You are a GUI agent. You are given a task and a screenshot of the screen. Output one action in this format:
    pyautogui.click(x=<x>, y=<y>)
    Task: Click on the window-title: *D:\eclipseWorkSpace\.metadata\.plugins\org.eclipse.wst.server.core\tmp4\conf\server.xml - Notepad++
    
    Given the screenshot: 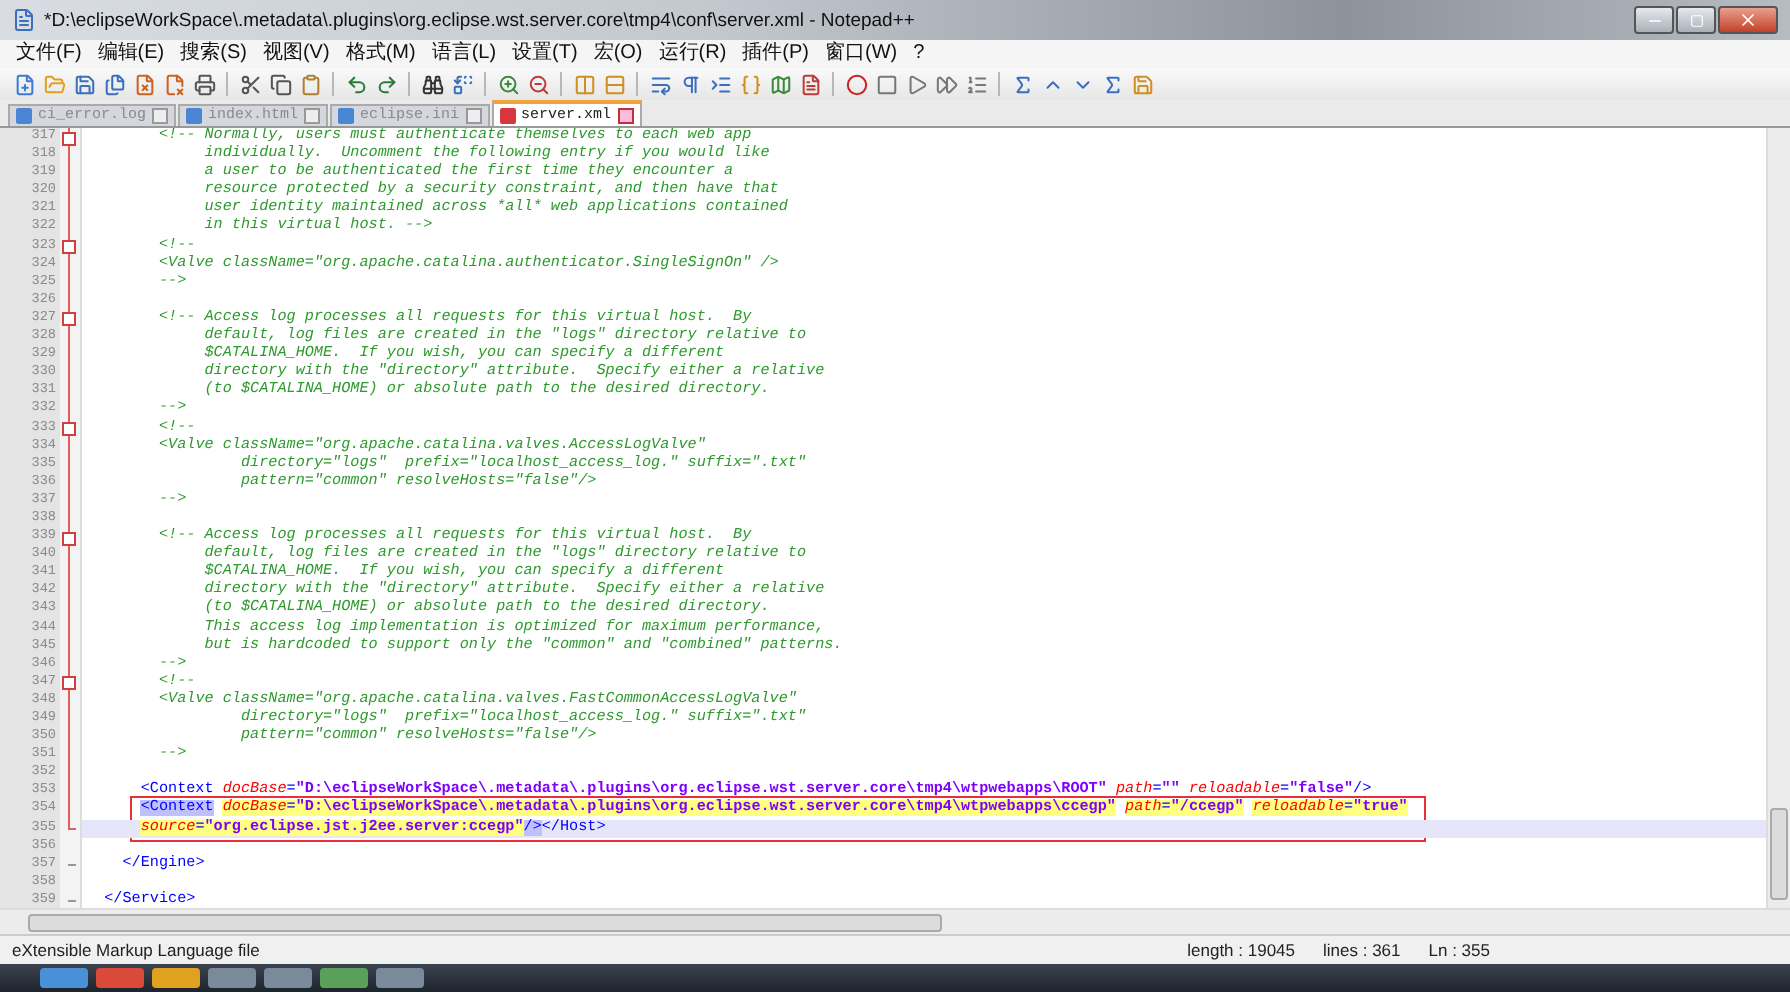 What is the action you would take?
    pyautogui.click(x=480, y=20)
    